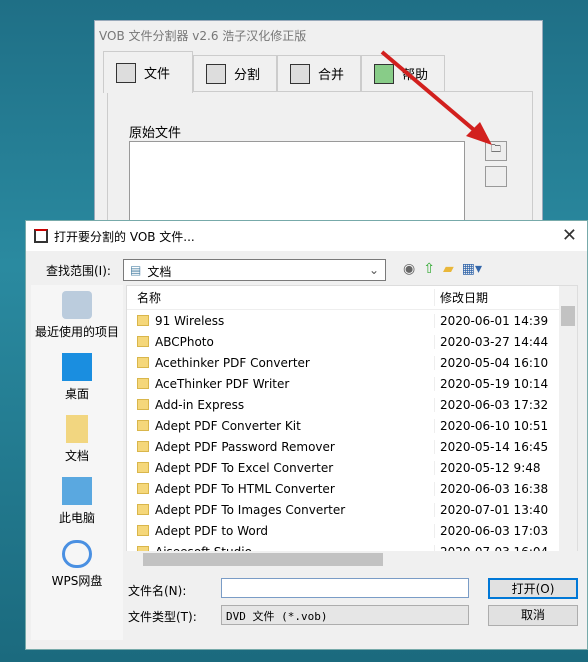  I want to click on open-folder-icon: 🗀, so click(496, 149).